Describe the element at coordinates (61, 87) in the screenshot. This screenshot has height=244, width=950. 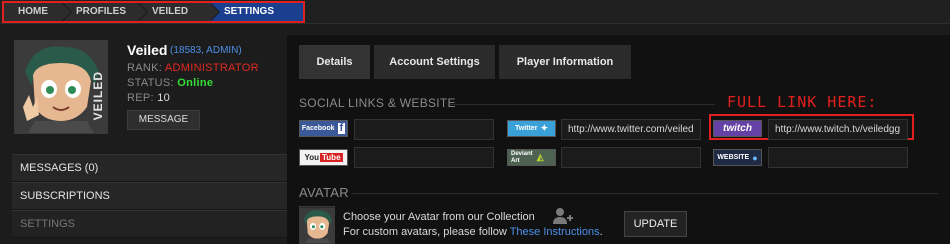
I see `avatar: VEILED` at that location.